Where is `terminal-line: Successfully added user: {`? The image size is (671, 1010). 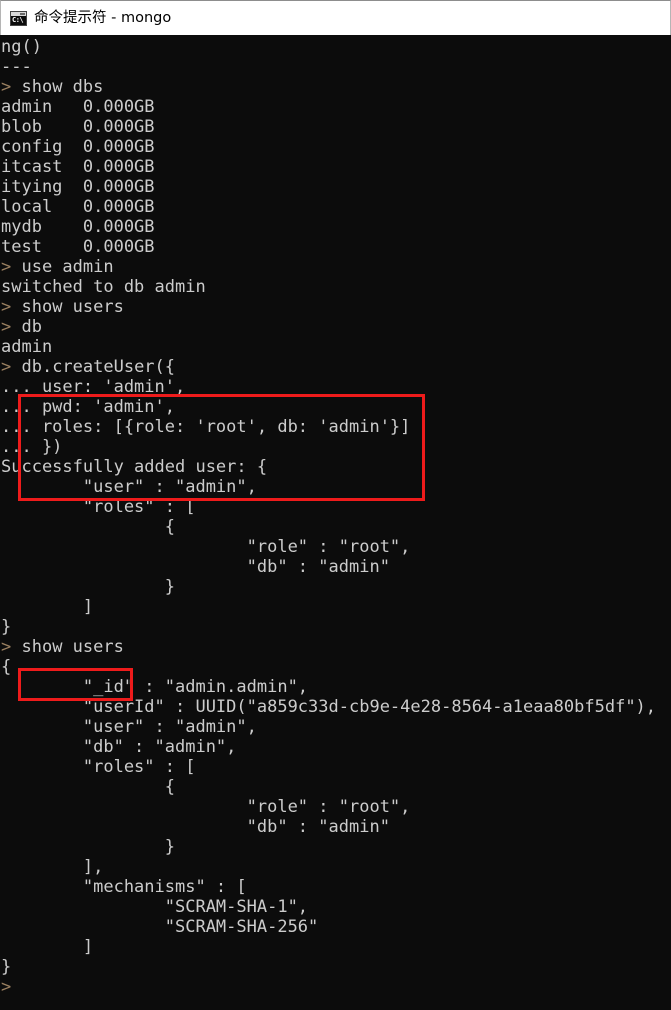
terminal-line: Successfully added user: { is located at coordinates (134, 467).